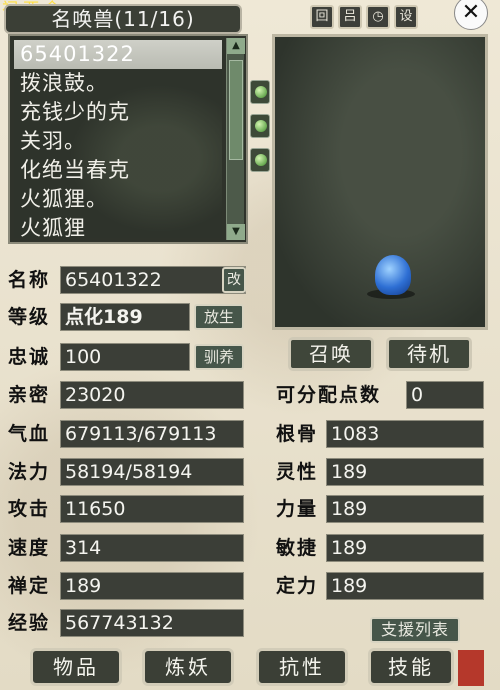  I want to click on clock-icon: ◷, so click(378, 17).